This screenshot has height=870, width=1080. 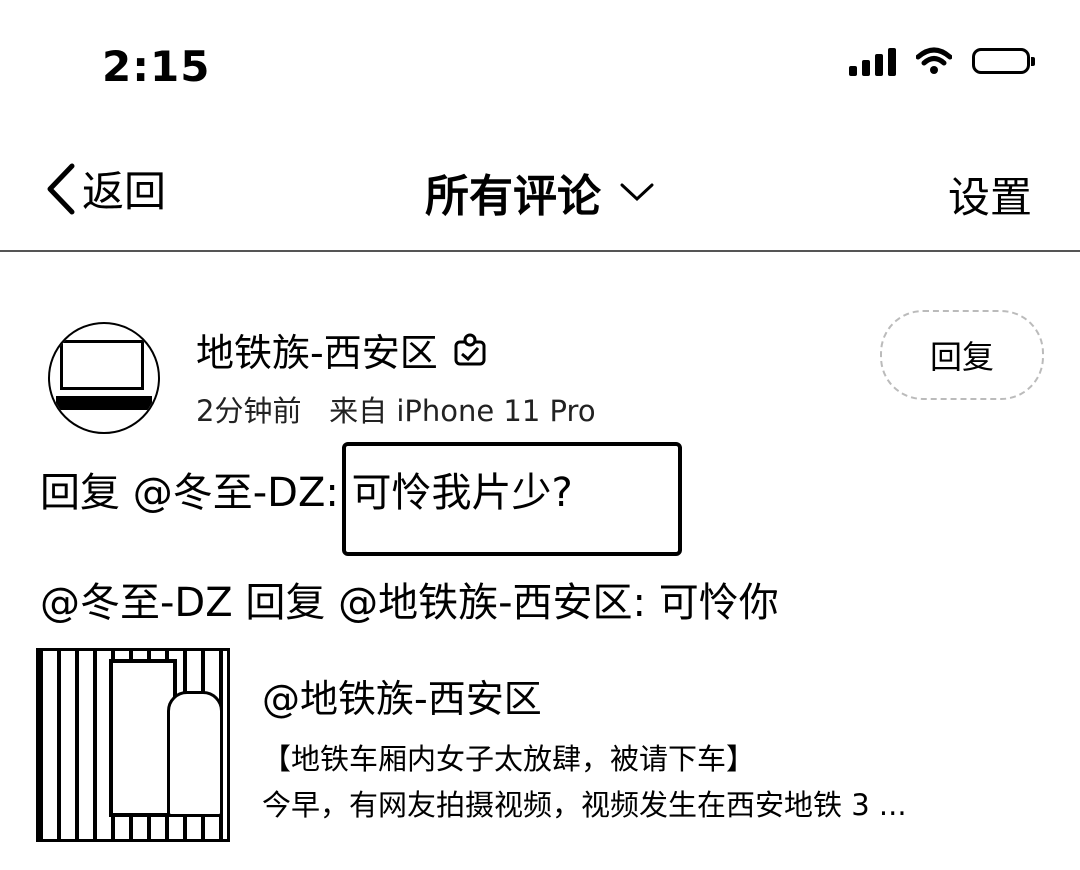 What do you see at coordinates (470, 349) in the screenshot?
I see `verified-badge-icon` at bounding box center [470, 349].